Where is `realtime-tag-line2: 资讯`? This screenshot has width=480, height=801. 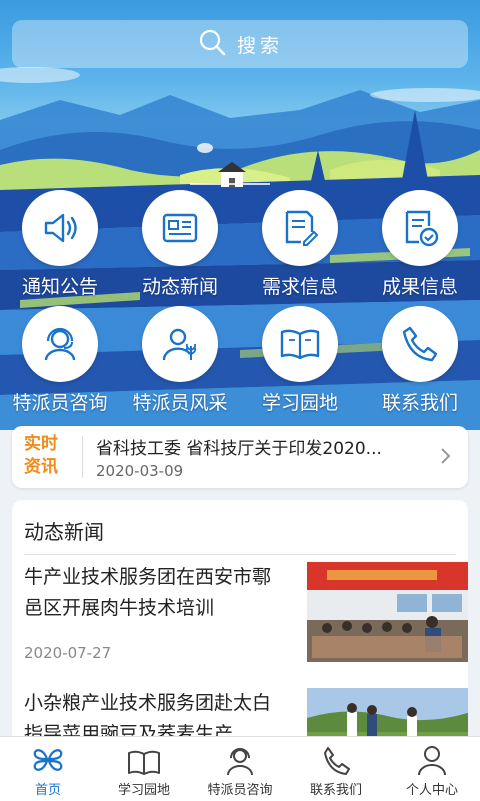
realtime-tag-line2: 资讯 is located at coordinates (41, 467).